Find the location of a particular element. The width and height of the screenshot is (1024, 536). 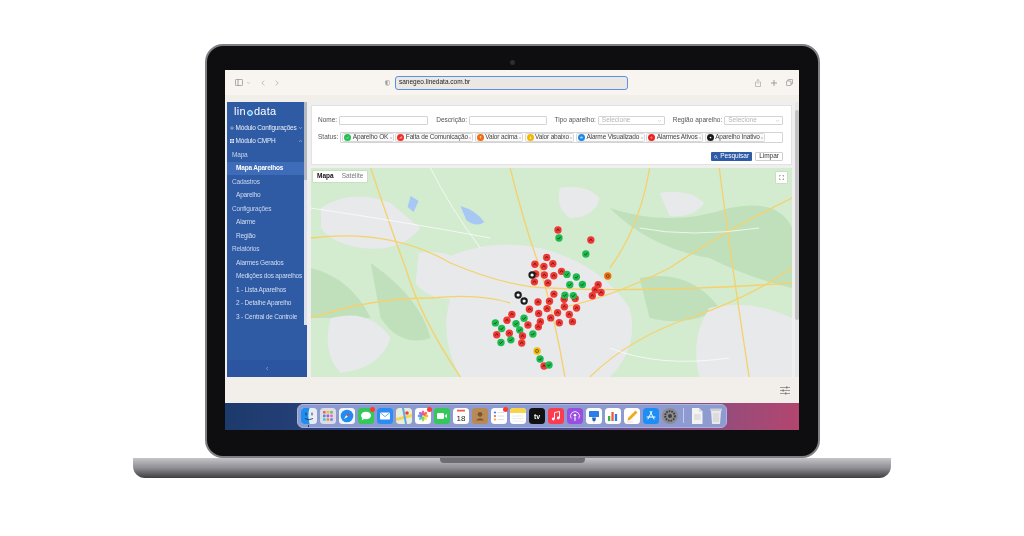

video-camera-icon is located at coordinates (441, 416).